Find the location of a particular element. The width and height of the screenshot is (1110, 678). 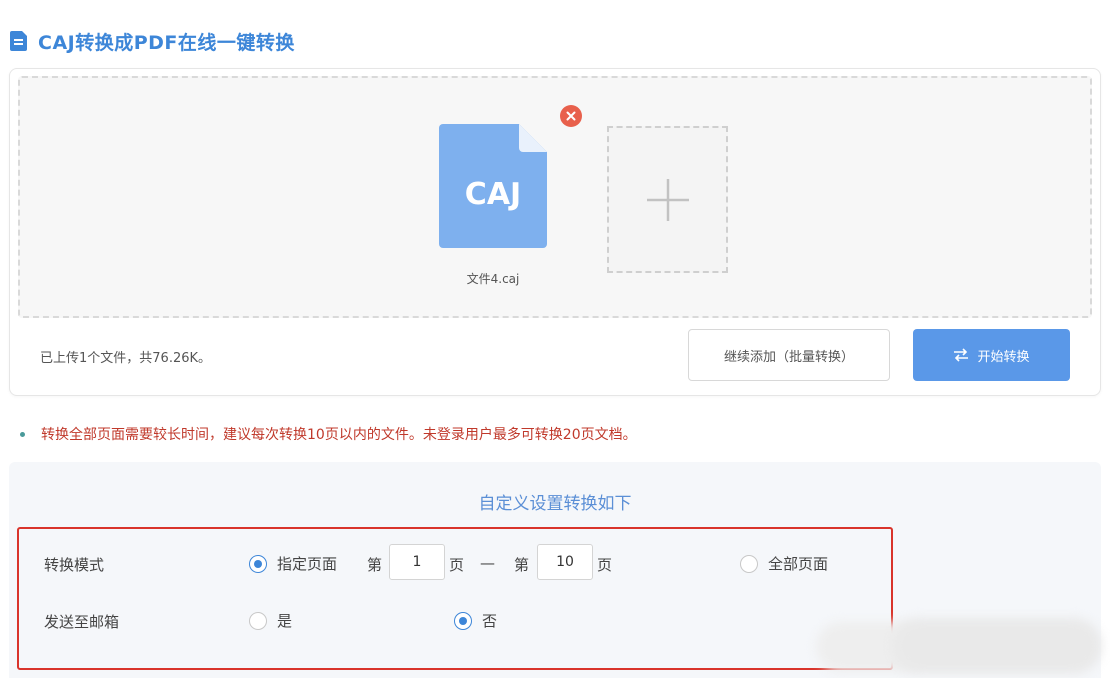

page-title-row: CAJ转换成PDF在线一键转换 is located at coordinates (152, 41).